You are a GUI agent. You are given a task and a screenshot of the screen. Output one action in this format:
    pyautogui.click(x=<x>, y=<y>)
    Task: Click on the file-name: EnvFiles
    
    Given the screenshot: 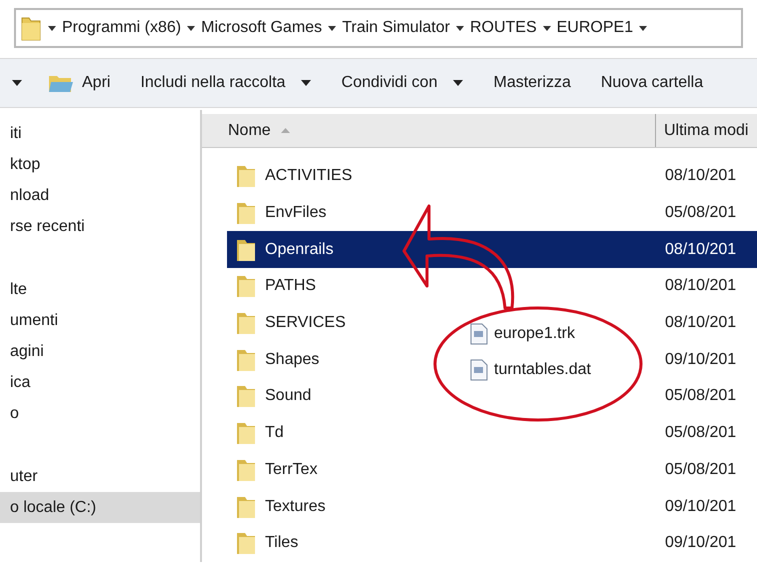 What is the action you would take?
    pyautogui.click(x=295, y=213)
    